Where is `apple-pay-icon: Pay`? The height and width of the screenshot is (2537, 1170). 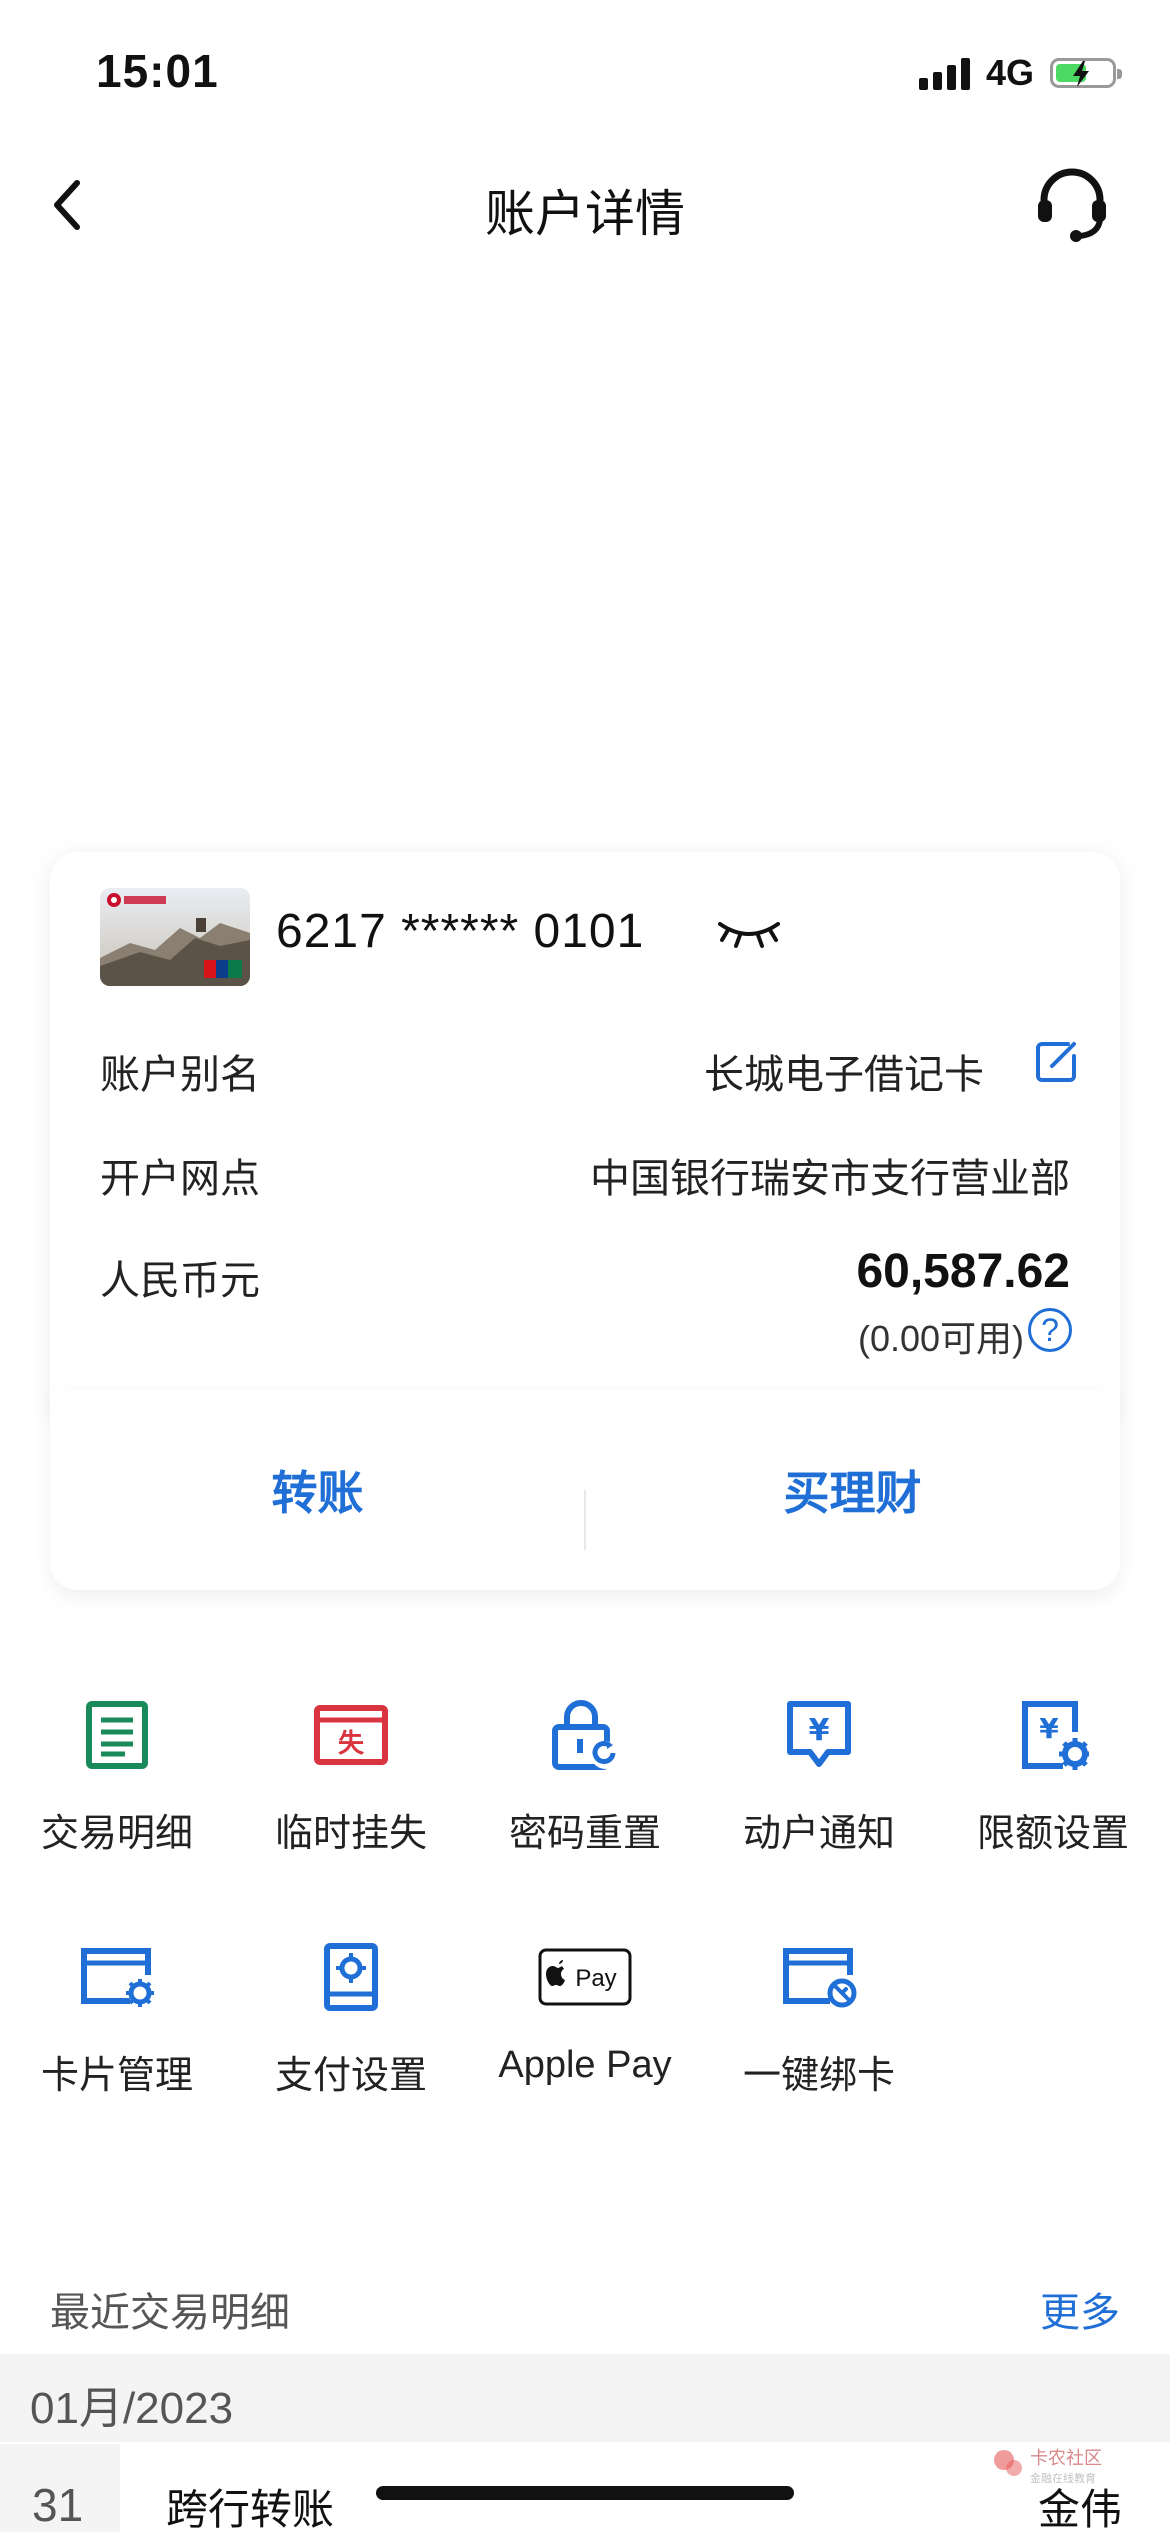
apple-pay-icon: Pay is located at coordinates (585, 1977).